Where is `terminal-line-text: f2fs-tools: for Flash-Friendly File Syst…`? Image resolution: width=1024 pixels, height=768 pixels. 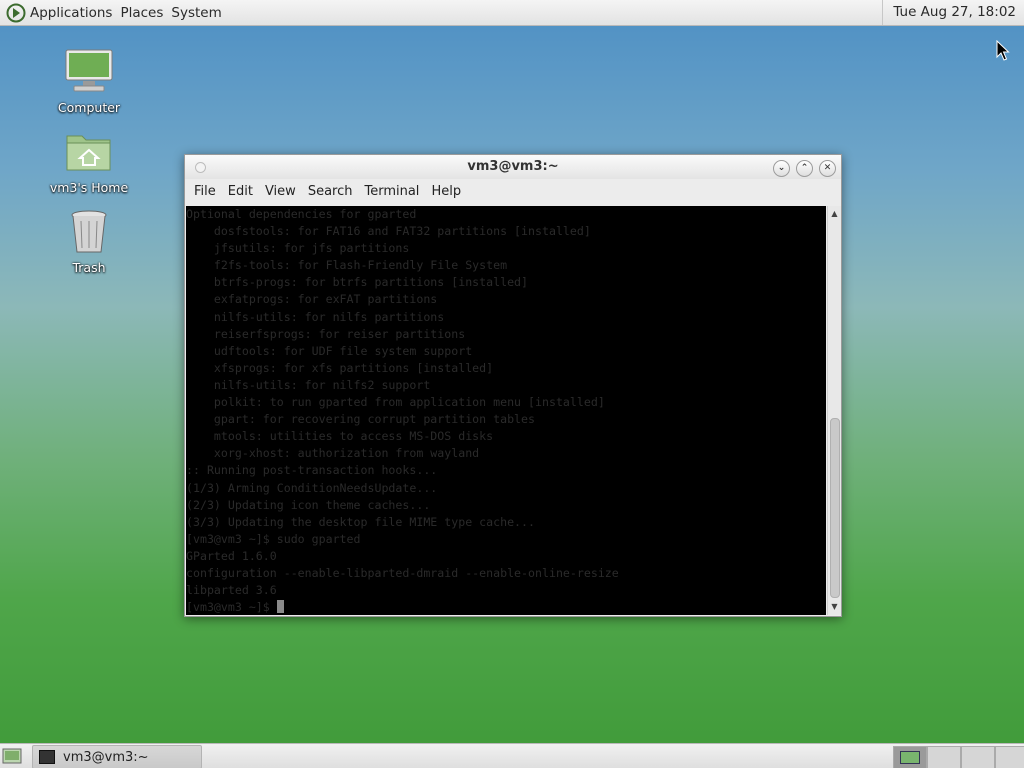
terminal-line-text: f2fs-tools: for Flash-Friendly File Syst… is located at coordinates (347, 265).